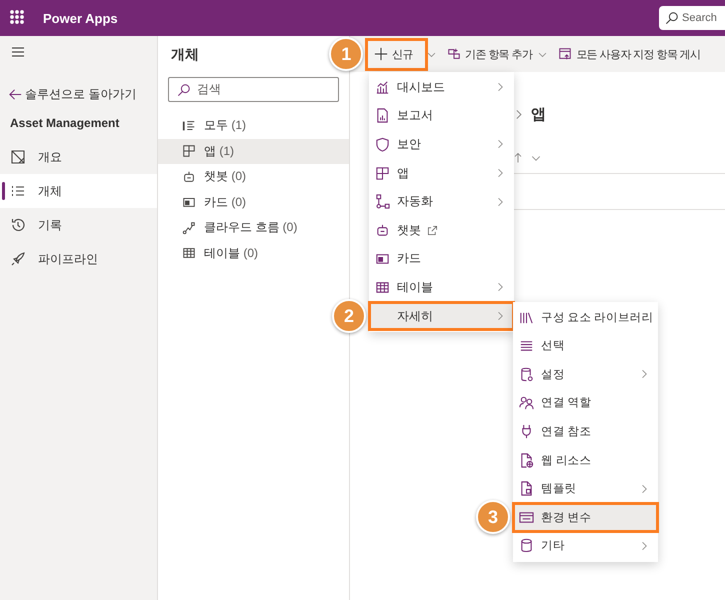 Image resolution: width=725 pixels, height=600 pixels. Describe the element at coordinates (441, 87) in the screenshot. I see `menu-item: 대시보드` at that location.